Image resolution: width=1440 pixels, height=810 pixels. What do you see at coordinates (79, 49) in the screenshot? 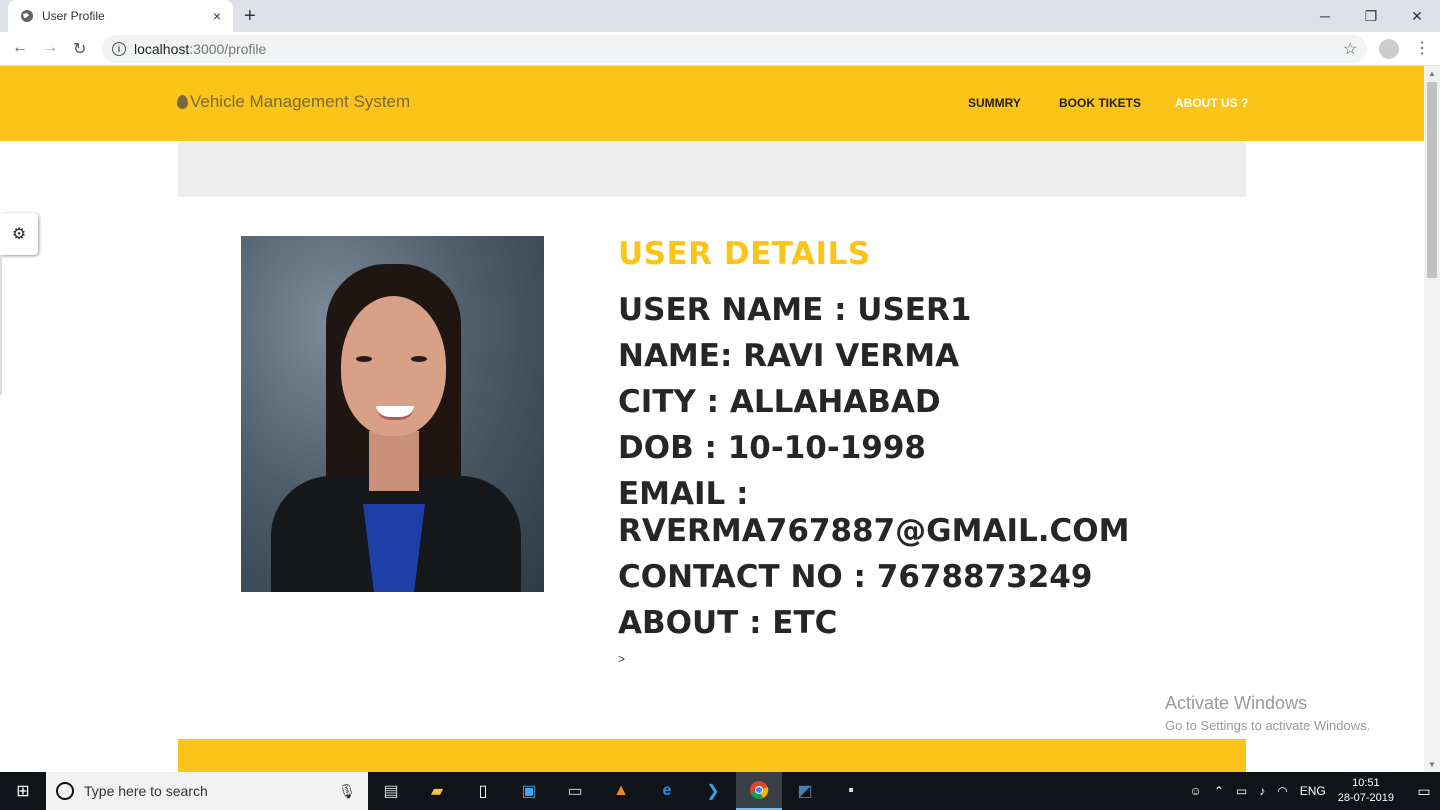
I see `reload-button: ↻` at bounding box center [79, 49].